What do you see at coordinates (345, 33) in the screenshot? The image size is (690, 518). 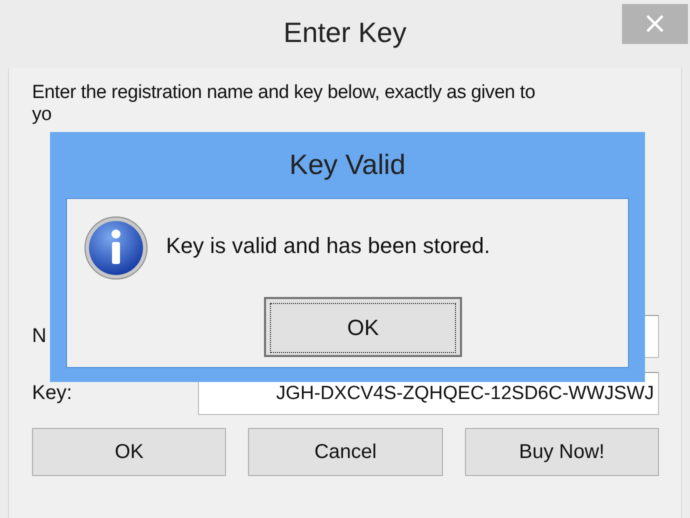 I see `window-title: Enter Key` at bounding box center [345, 33].